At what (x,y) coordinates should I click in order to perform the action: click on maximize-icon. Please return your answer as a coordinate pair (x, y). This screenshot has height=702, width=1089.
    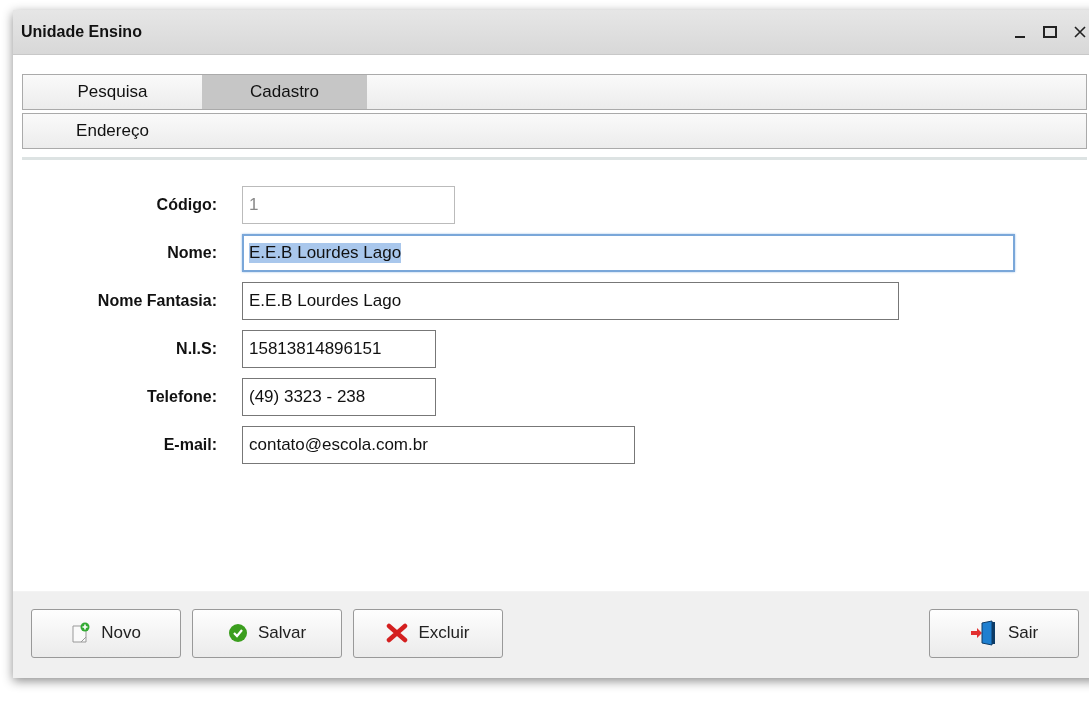
    Looking at the image, I should click on (1050, 32).